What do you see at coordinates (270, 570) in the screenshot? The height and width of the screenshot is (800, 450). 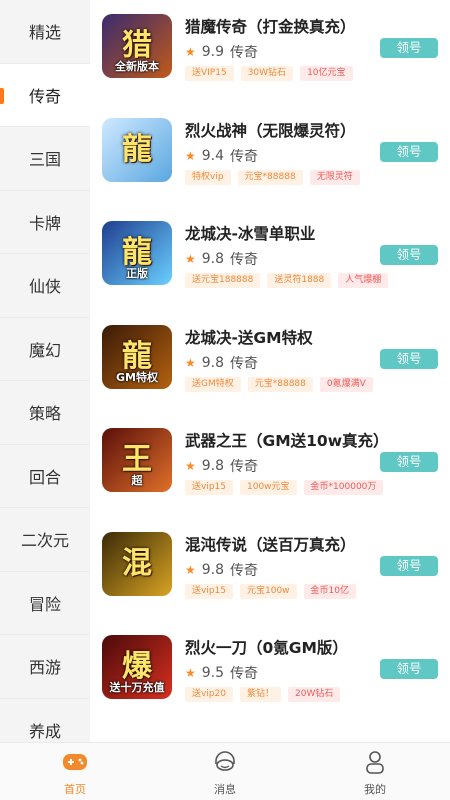 I see `game-row: 混 混沌传说（送百万真充） ★ 9.8 传奇 送vip15 元宝100w 金币10亿 领号` at bounding box center [270, 570].